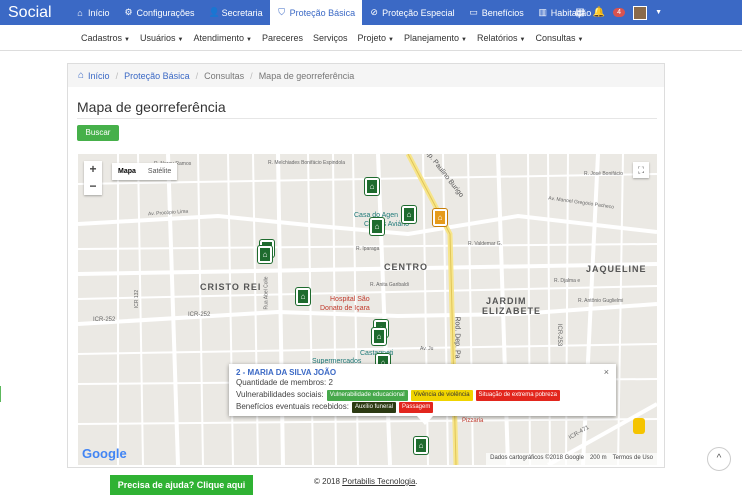 This screenshot has height=495, width=742. What do you see at coordinates (616, 269) in the screenshot?
I see `area-label-jaqueline: JAQUELINE` at bounding box center [616, 269].